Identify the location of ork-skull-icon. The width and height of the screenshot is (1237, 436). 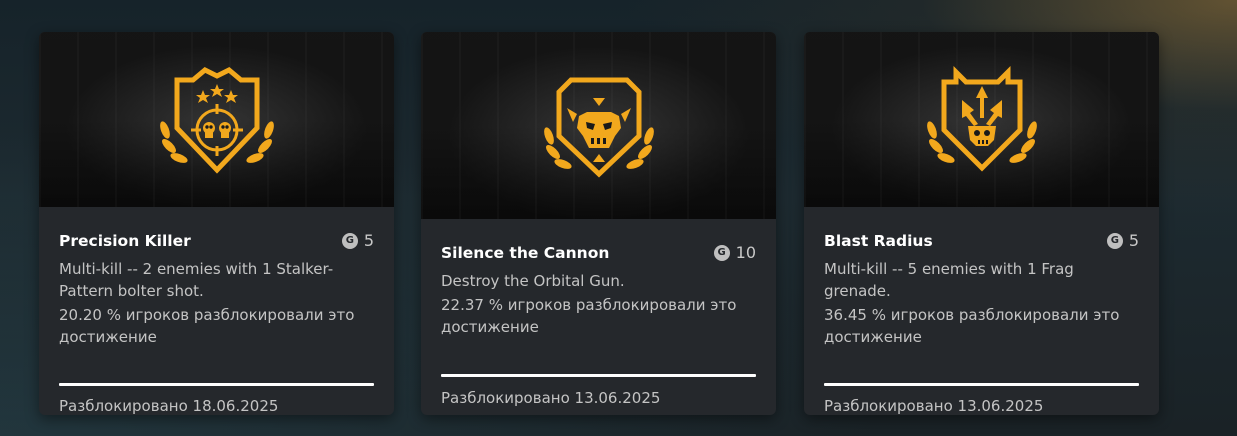
(598, 127).